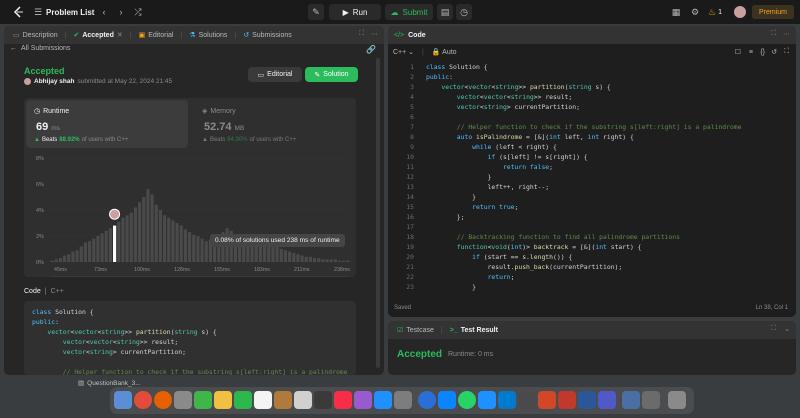  What do you see at coordinates (592, 227) in the screenshot?
I see `editor-line: 17` at bounding box center [592, 227].